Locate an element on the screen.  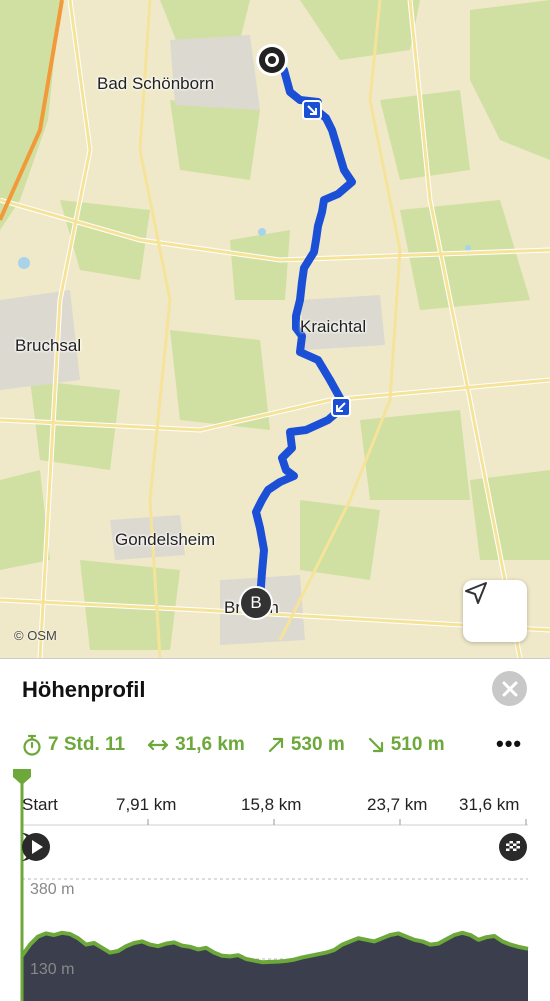
ascent-stat: 530 m is located at coordinates (306, 745).